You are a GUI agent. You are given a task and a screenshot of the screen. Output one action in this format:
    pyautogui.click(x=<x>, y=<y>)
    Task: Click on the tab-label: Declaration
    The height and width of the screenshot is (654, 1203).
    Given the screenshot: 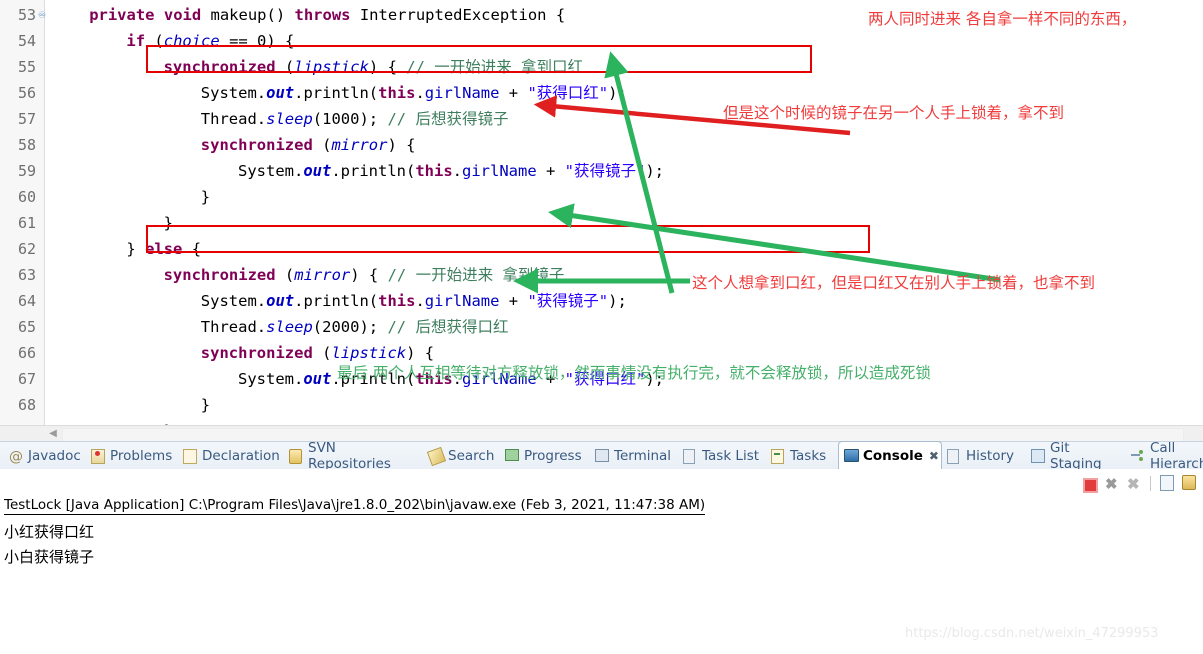 What is the action you would take?
    pyautogui.click(x=241, y=456)
    